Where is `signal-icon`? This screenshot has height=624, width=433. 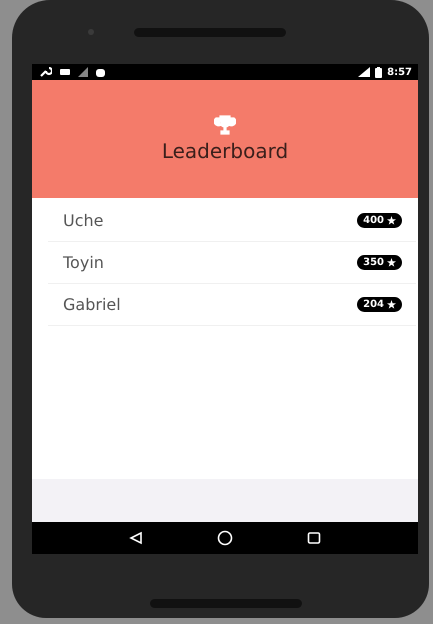 signal-icon is located at coordinates (364, 72).